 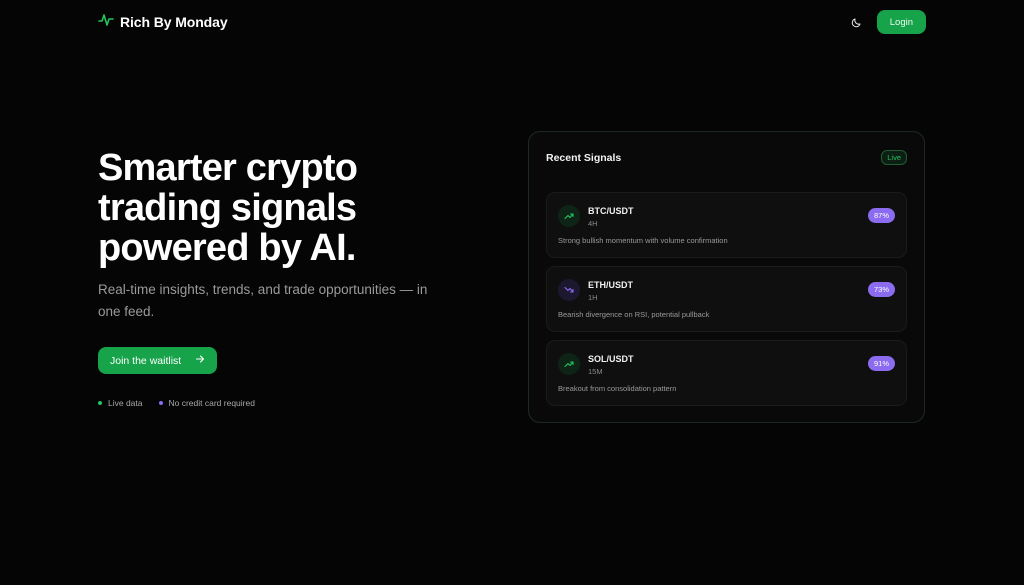 What do you see at coordinates (569, 290) in the screenshot?
I see `trend-down-icon` at bounding box center [569, 290].